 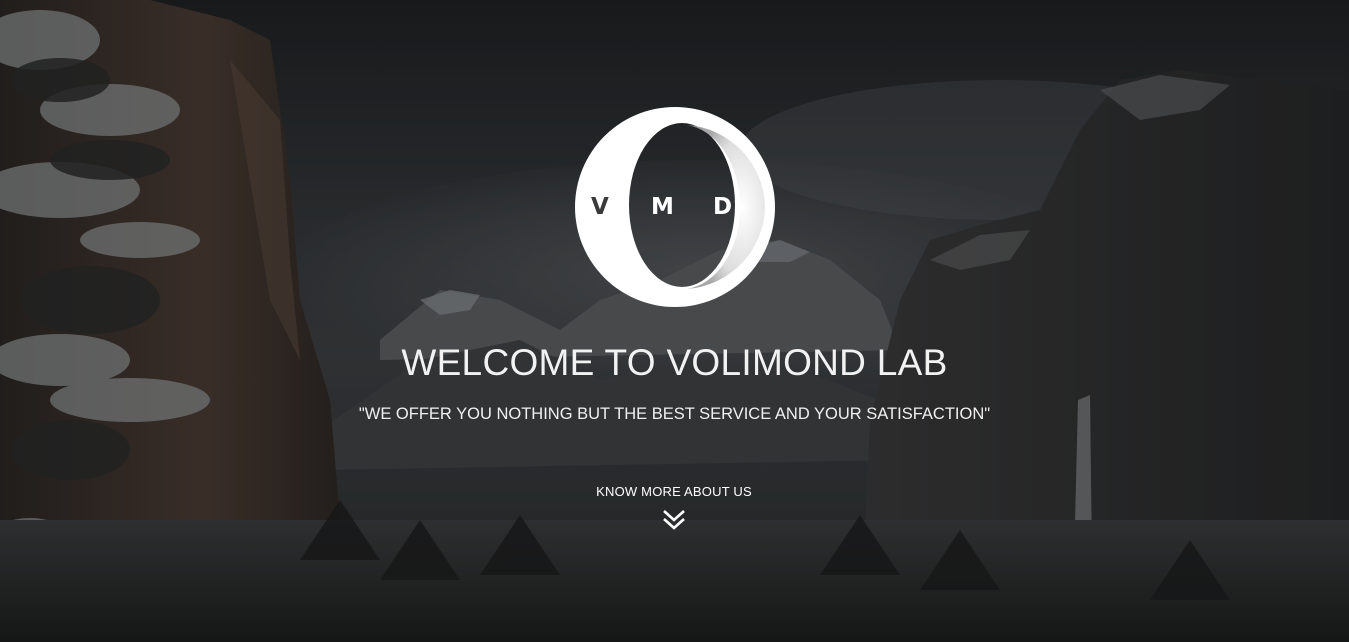 What do you see at coordinates (675, 207) in the screenshot?
I see `vmd-logo: V M D` at bounding box center [675, 207].